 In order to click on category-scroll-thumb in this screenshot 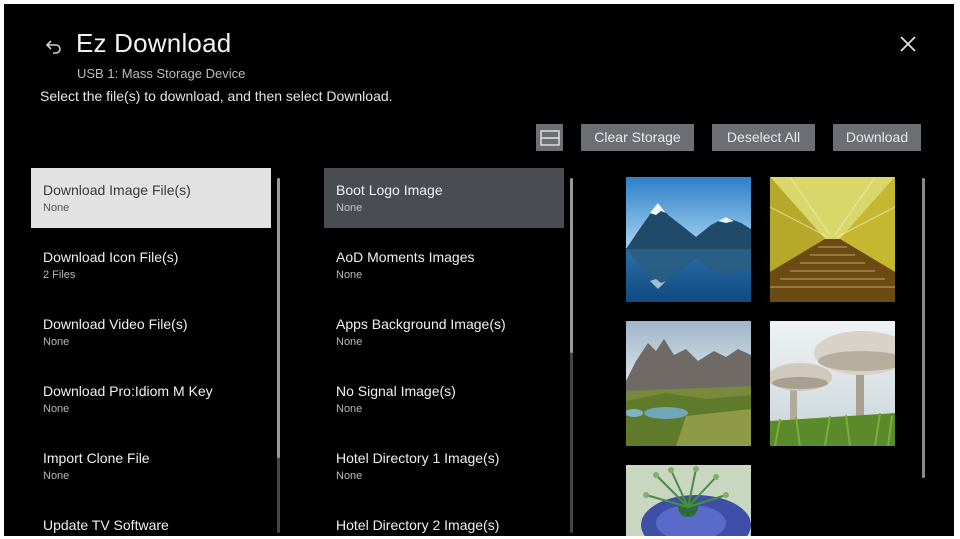, I will do `click(278, 318)`.